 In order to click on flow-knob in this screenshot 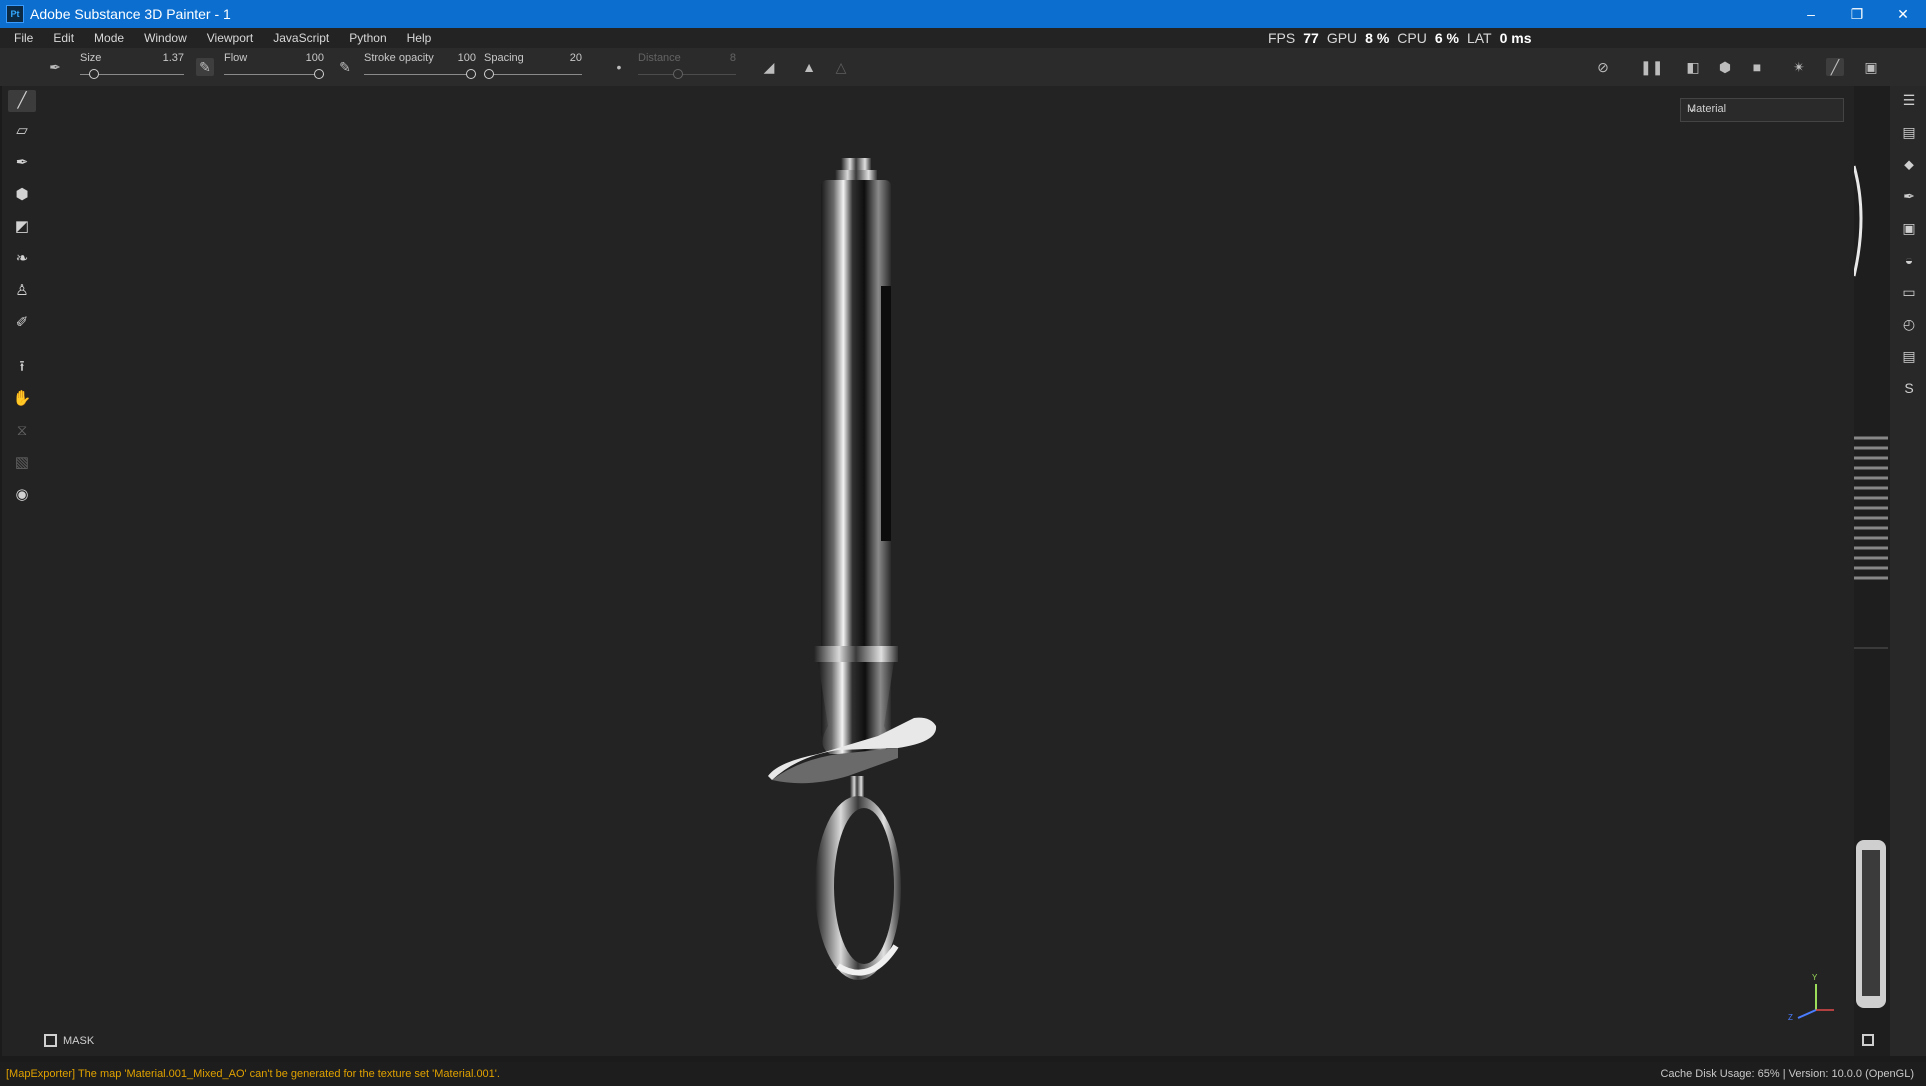, I will do `click(319, 74)`.